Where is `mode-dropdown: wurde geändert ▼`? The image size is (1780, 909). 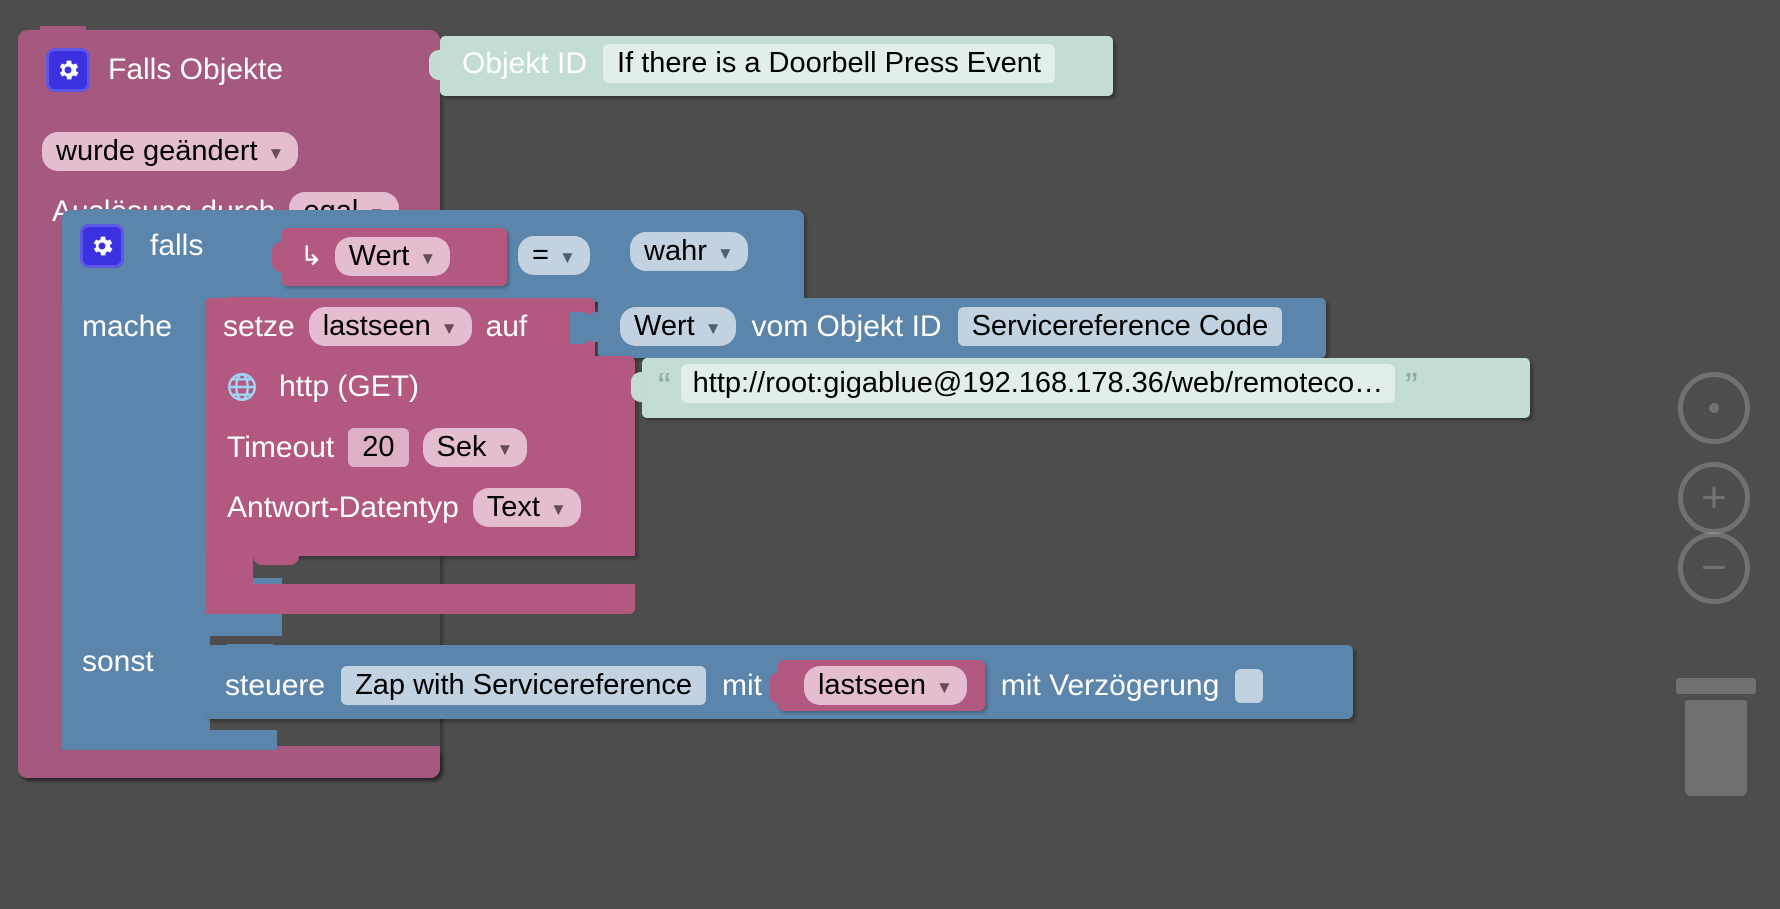 mode-dropdown: wurde geändert ▼ is located at coordinates (170, 152).